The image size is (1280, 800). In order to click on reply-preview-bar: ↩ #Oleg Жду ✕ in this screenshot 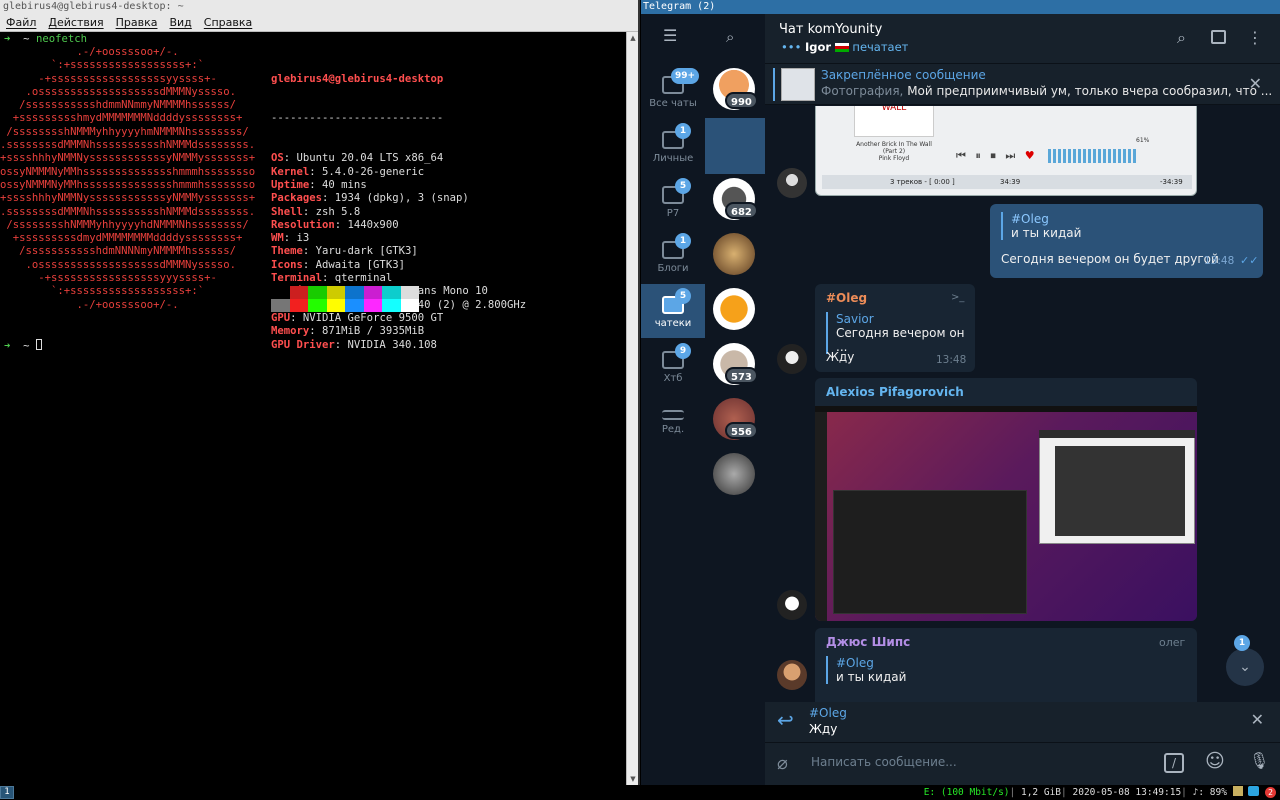, I will do `click(1022, 722)`.